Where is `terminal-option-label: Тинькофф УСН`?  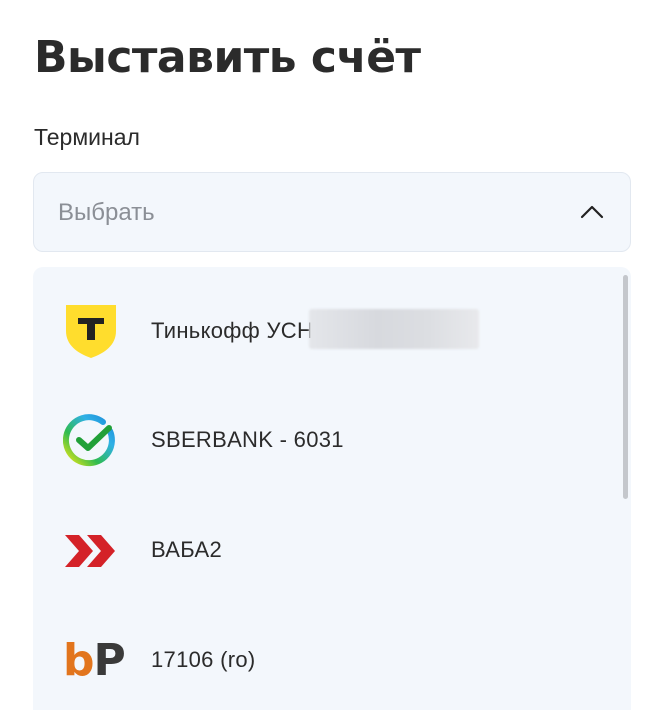
terminal-option-label: Тинькофф УСН is located at coordinates (315, 329).